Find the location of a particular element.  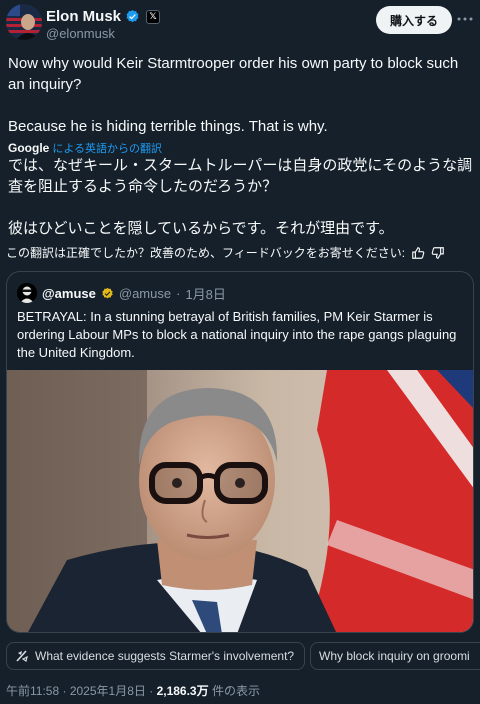

verified-icon is located at coordinates (132, 16).